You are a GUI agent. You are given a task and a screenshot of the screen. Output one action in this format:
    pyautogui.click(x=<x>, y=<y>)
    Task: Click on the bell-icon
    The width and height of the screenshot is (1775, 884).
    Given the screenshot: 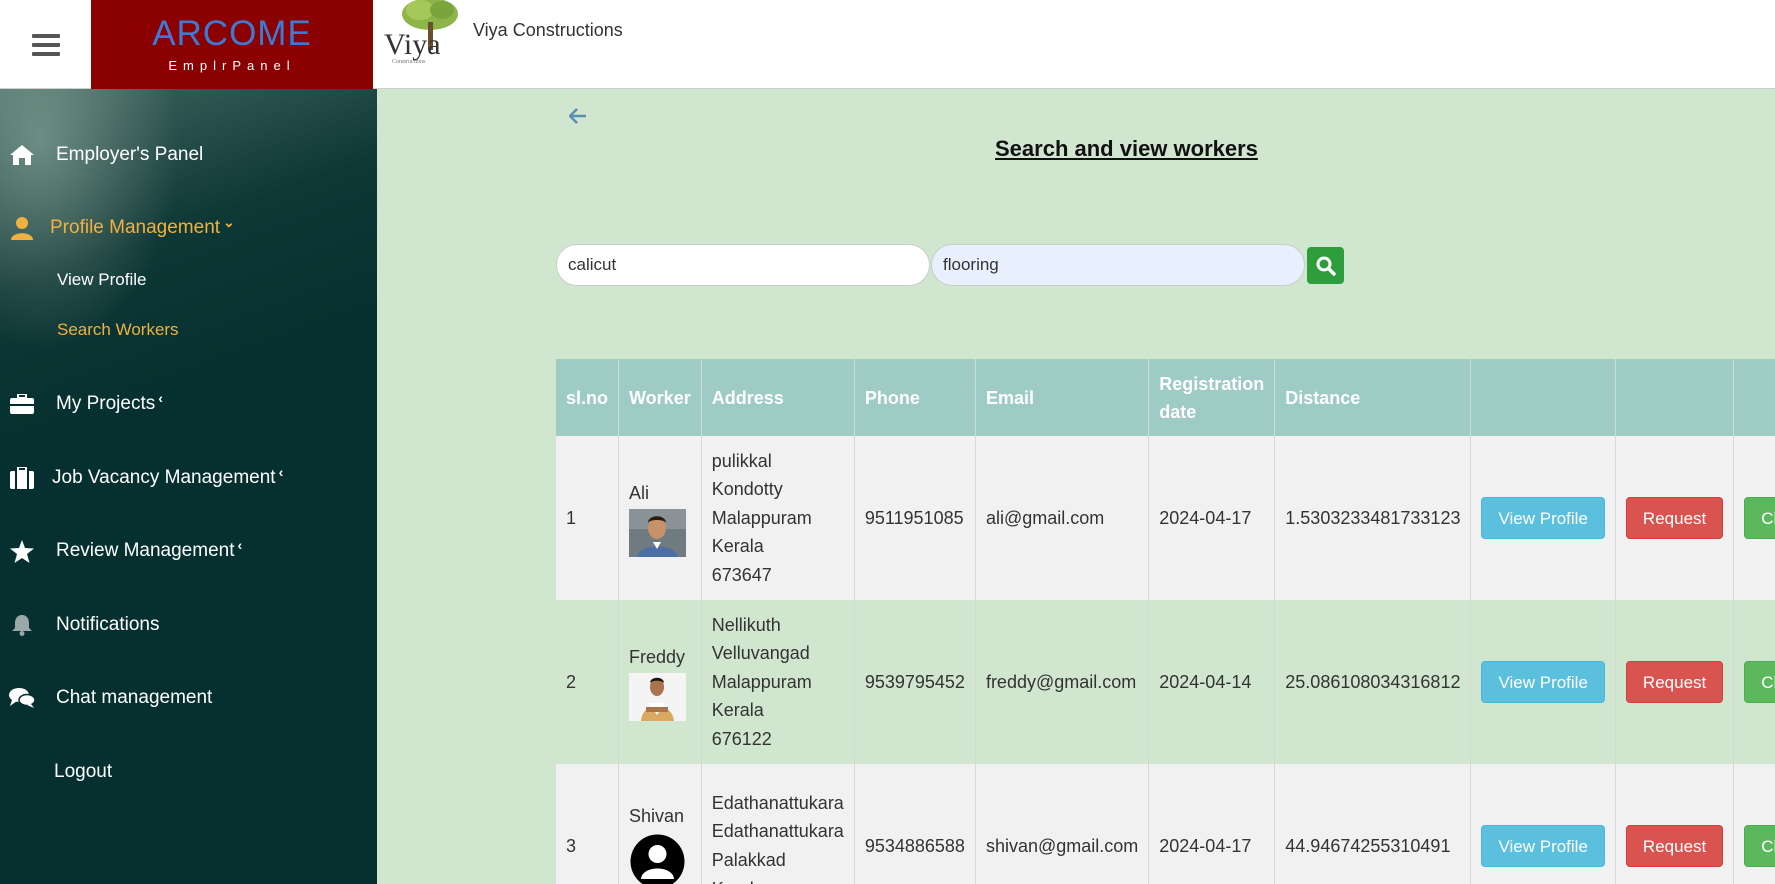 What is the action you would take?
    pyautogui.click(x=22, y=625)
    